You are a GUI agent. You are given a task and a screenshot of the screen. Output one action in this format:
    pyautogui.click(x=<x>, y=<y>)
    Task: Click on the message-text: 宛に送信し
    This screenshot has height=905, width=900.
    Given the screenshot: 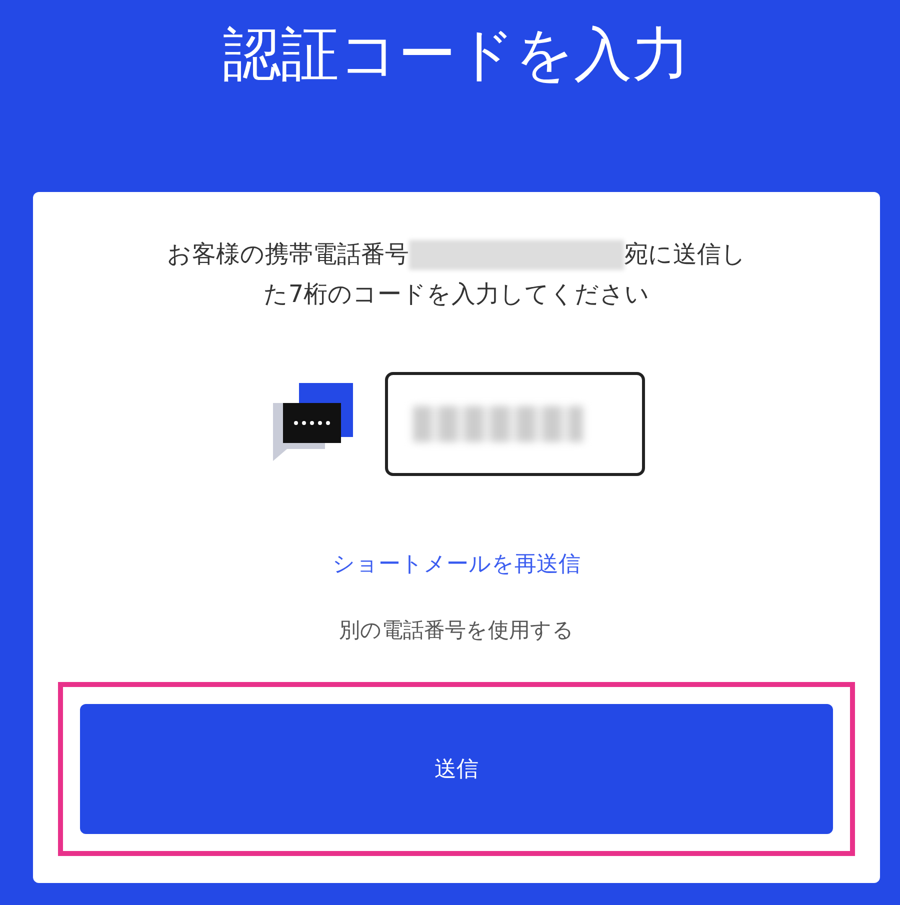 What is the action you would take?
    pyautogui.click(x=685, y=254)
    